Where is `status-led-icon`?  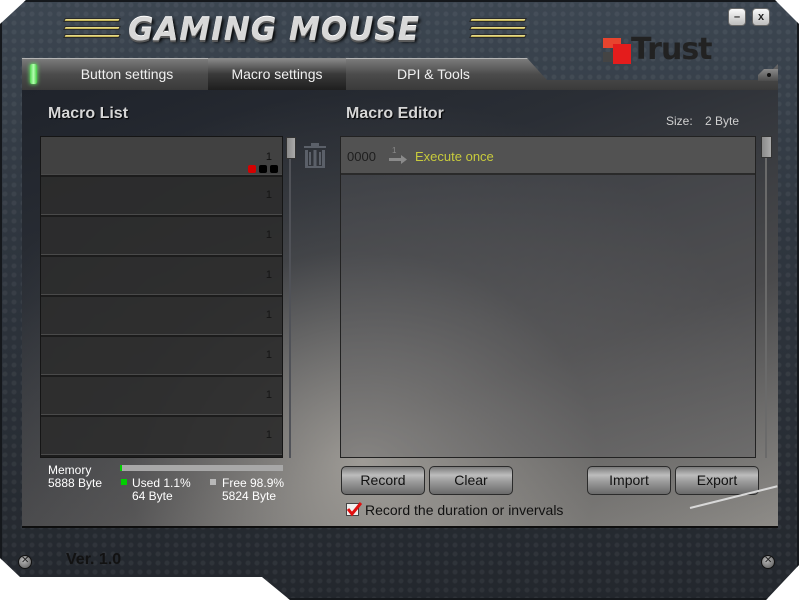 status-led-icon is located at coordinates (33, 74).